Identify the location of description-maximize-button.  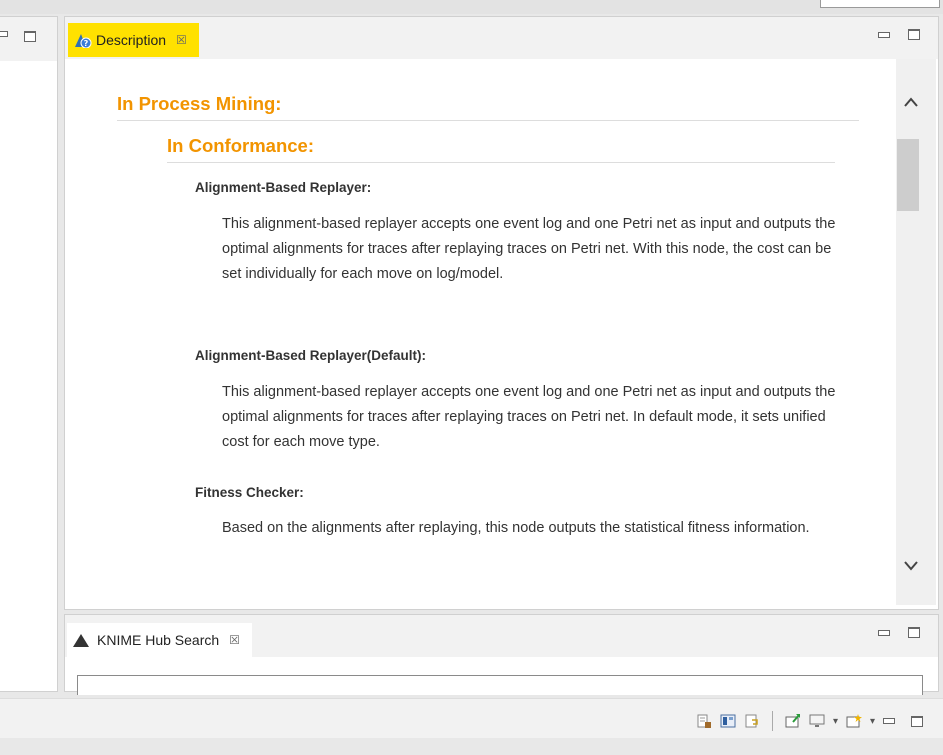
(914, 34).